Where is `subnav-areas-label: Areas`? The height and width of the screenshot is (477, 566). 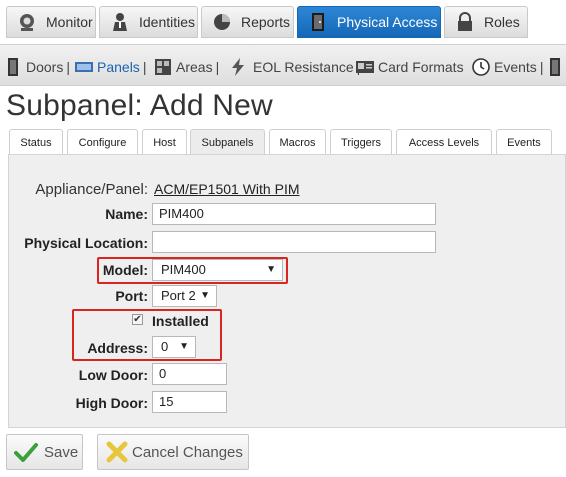
subnav-areas-label: Areas is located at coordinates (194, 67).